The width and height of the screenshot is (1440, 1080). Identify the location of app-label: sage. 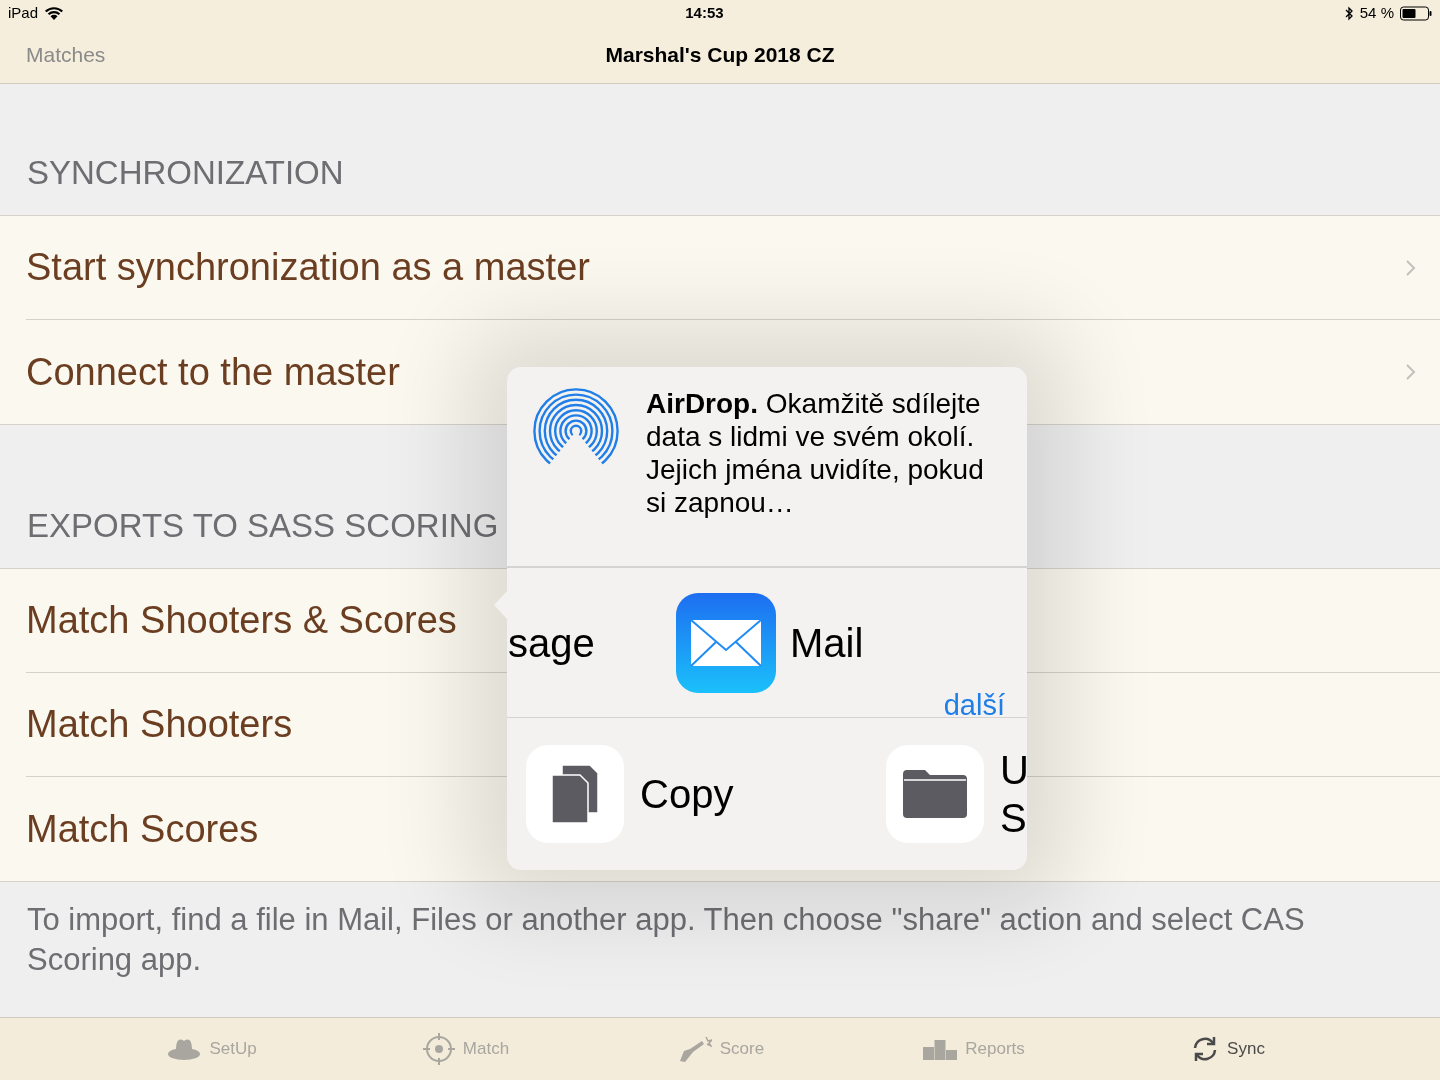
(592, 642).